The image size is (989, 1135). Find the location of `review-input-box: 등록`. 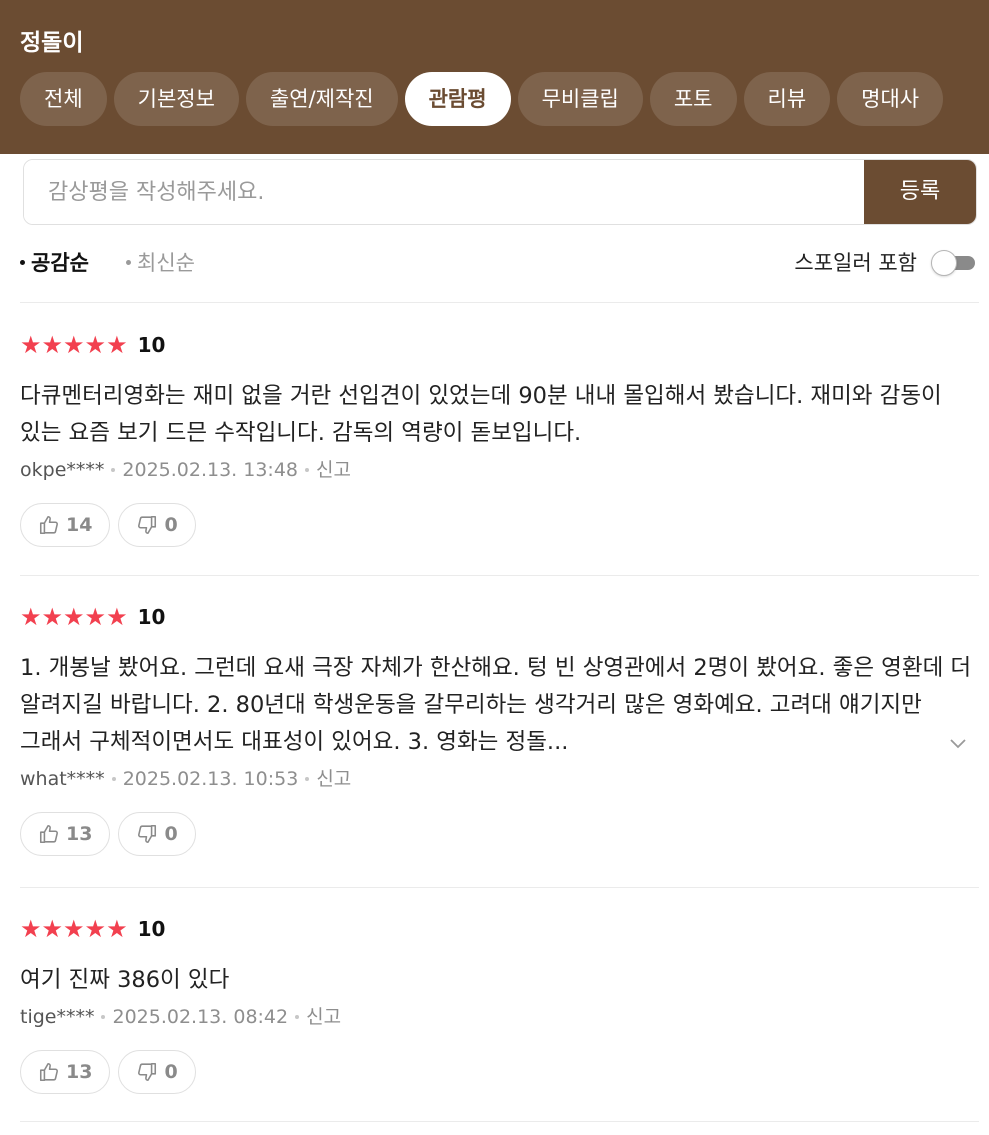

review-input-box: 등록 is located at coordinates (500, 192).